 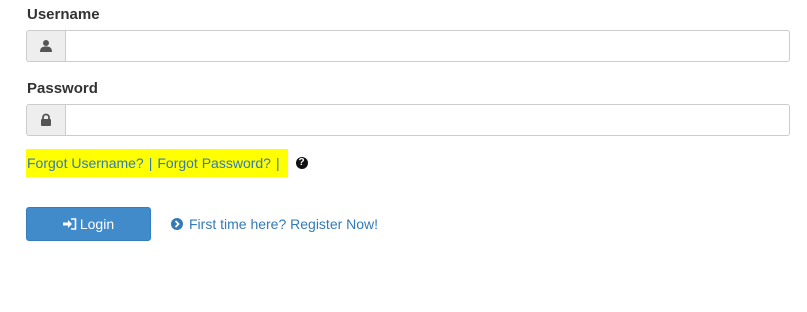 I want to click on username-input-group, so click(x=408, y=46).